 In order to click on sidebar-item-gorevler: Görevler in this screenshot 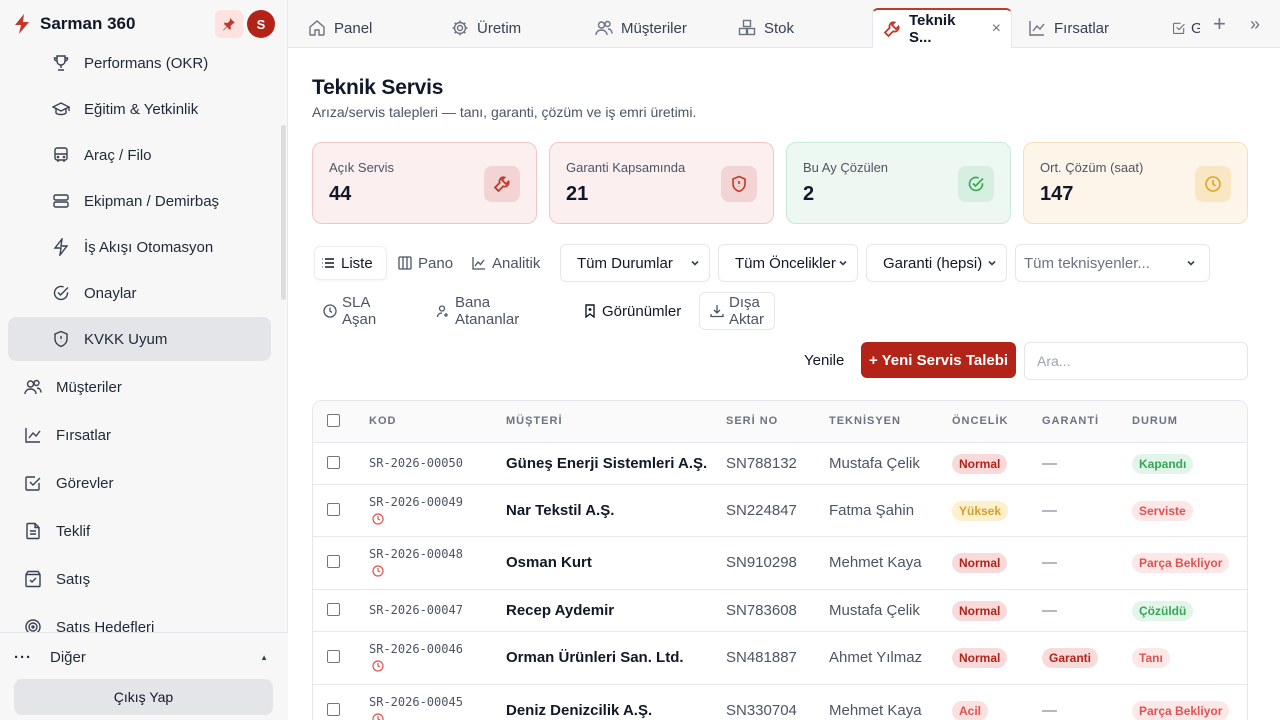, I will do `click(139, 483)`.